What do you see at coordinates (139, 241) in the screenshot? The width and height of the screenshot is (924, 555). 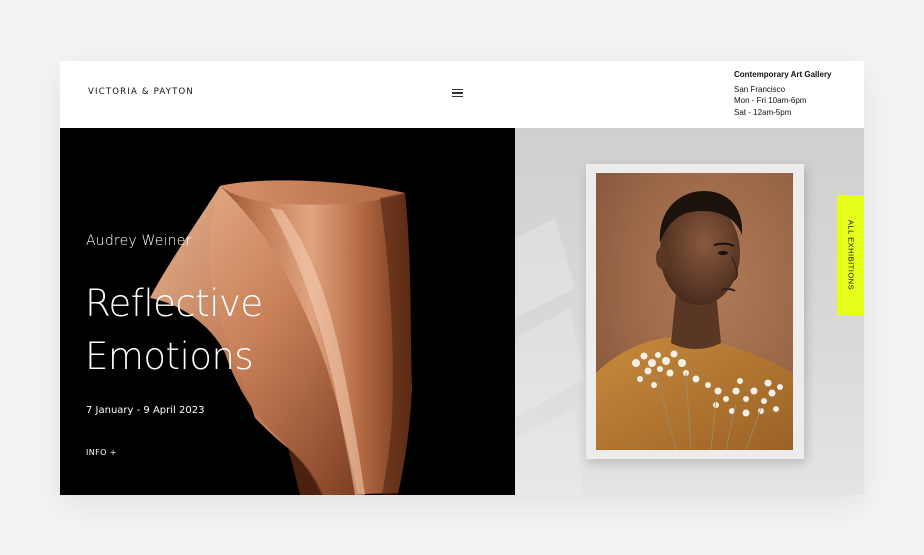 I see `artist-name: Audrey Weiner` at bounding box center [139, 241].